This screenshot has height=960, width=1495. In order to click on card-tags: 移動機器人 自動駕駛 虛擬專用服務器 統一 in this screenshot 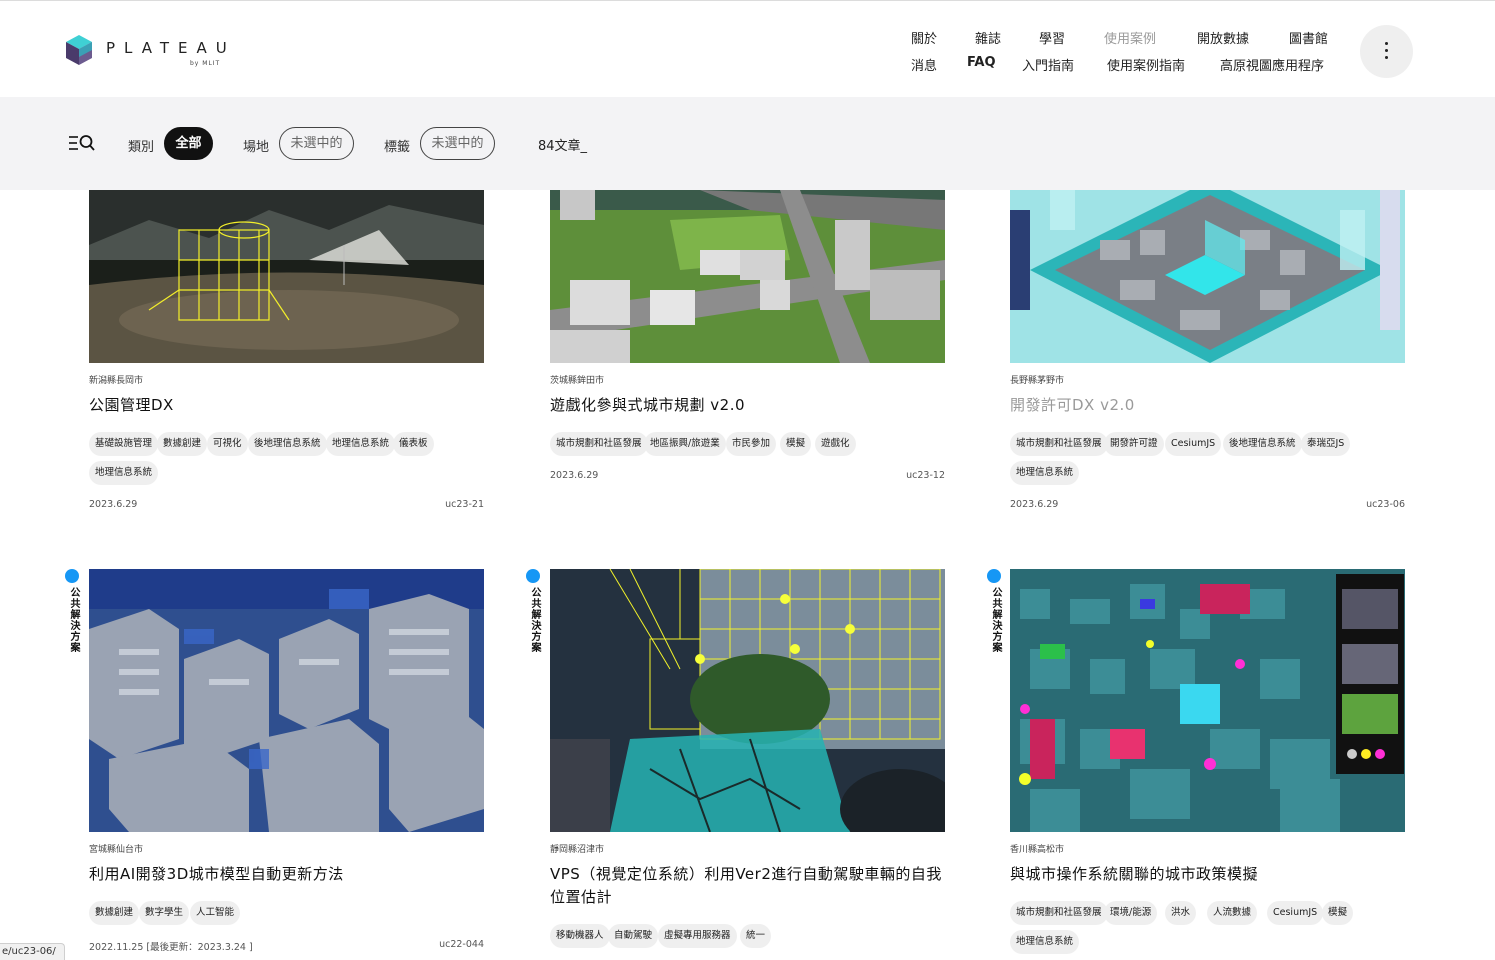, I will do `click(747, 937)`.